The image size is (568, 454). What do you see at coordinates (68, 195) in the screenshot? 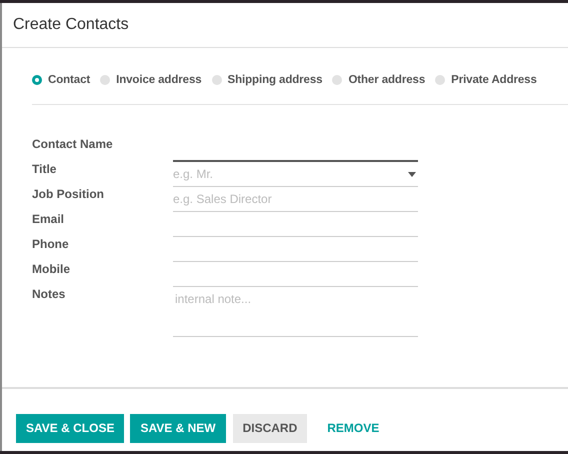
I see `field-label: Job Position` at bounding box center [68, 195].